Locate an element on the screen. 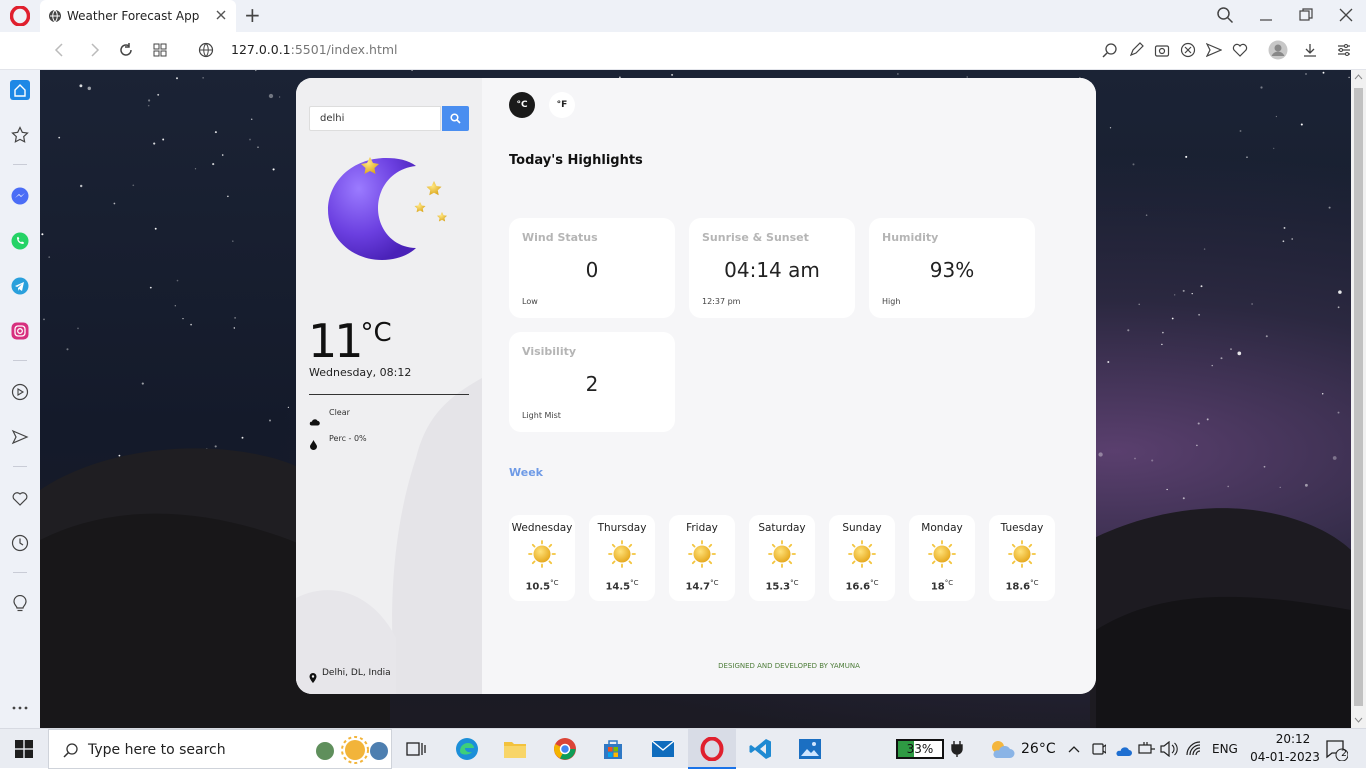 The height and width of the screenshot is (769, 1366). highlight-card-visibility: Visibility 2 Light Mist is located at coordinates (592, 382).